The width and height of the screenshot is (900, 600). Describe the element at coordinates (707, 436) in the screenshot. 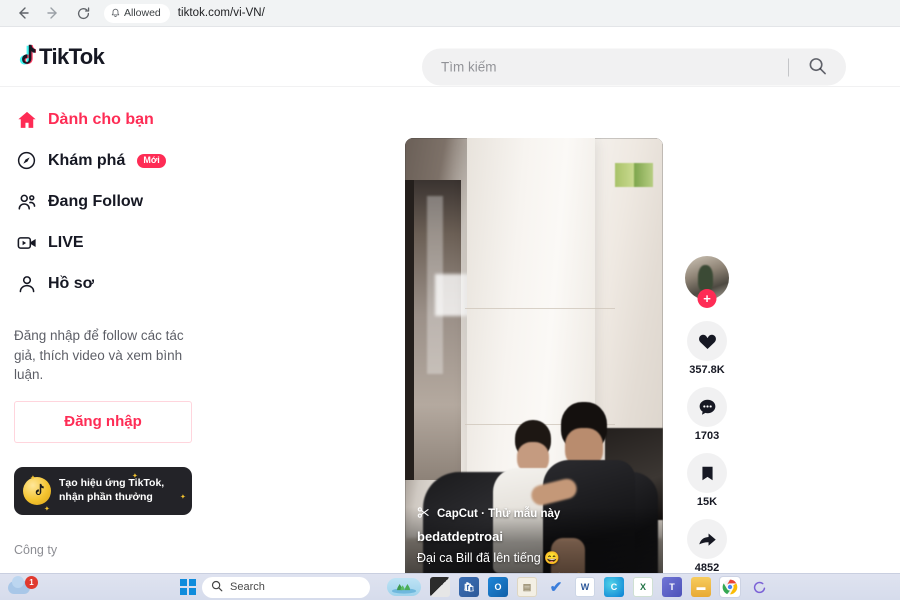

I see `comment-count: 1703` at that location.